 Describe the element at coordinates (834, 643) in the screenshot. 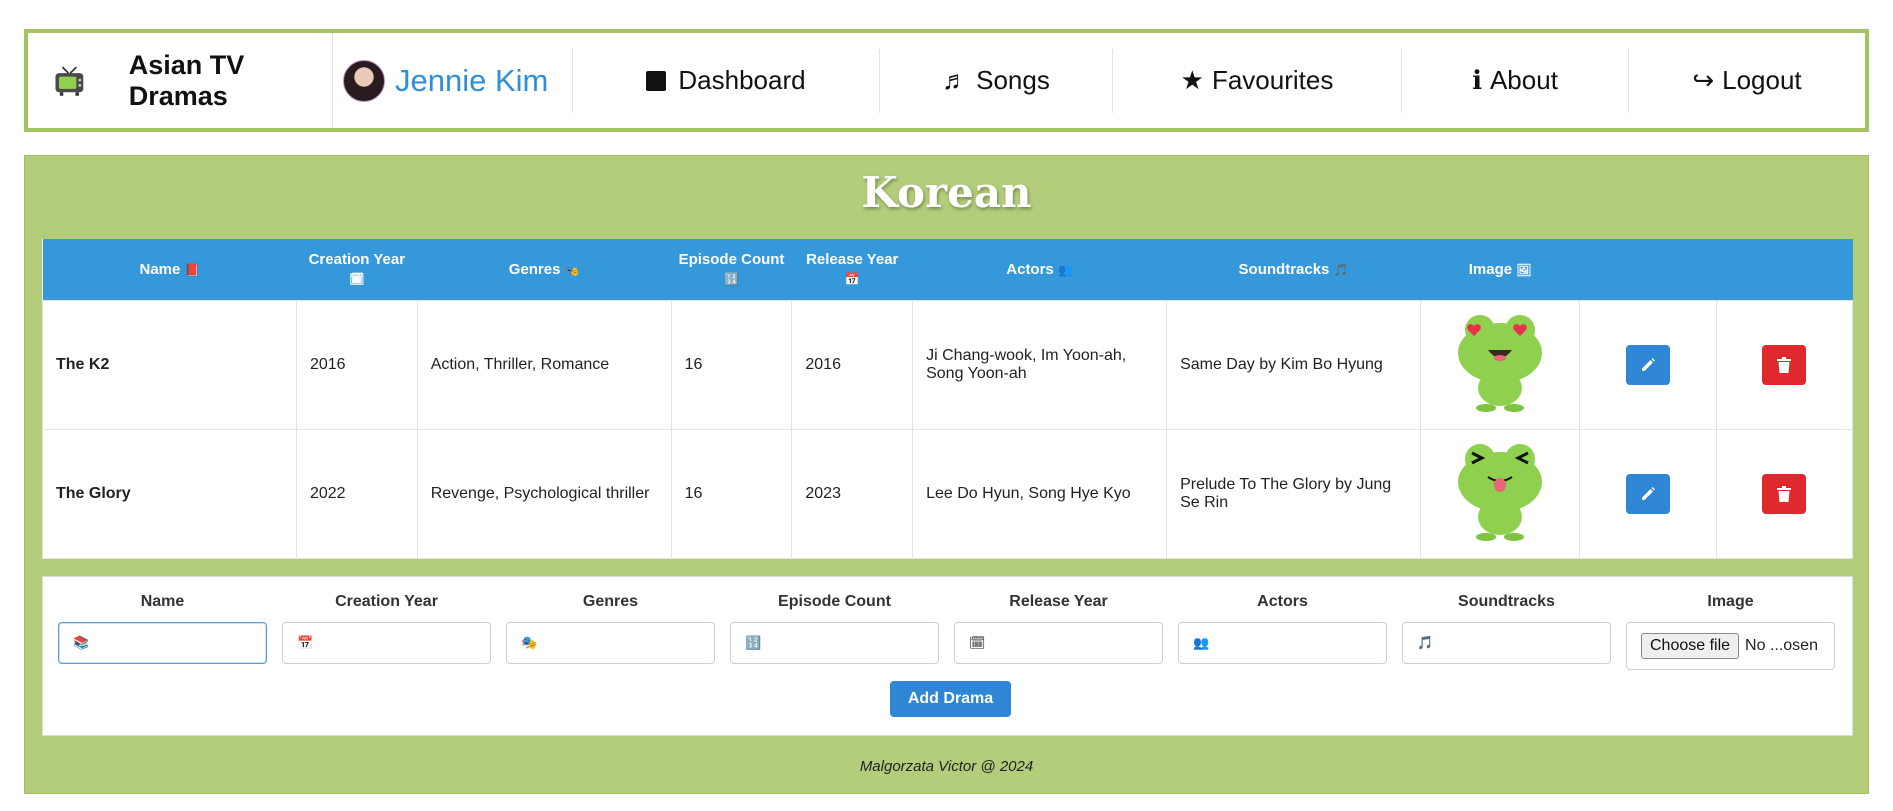

I see `episode-count-input: 🔢` at that location.